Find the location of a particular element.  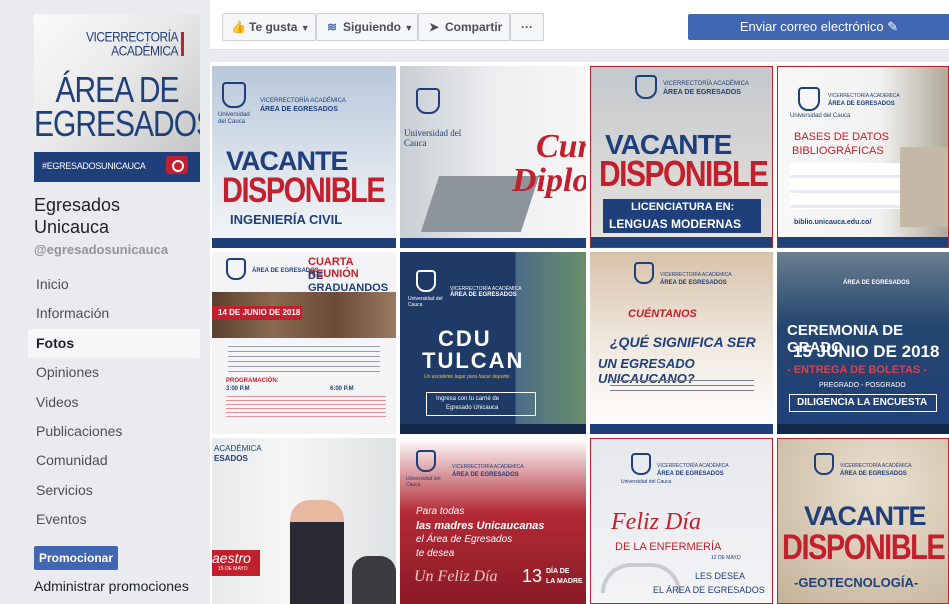

manage-promotions-link: Administrar promociones is located at coordinates (111, 586).